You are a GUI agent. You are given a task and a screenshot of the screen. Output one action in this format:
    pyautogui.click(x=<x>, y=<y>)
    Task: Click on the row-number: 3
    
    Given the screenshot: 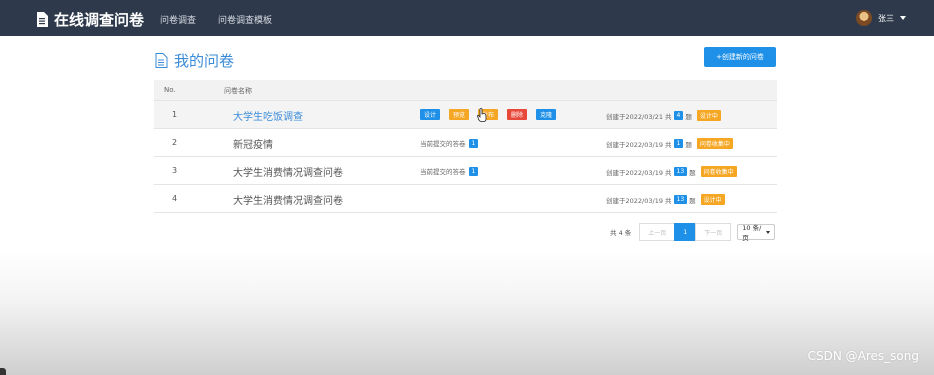 What is the action you would take?
    pyautogui.click(x=175, y=170)
    